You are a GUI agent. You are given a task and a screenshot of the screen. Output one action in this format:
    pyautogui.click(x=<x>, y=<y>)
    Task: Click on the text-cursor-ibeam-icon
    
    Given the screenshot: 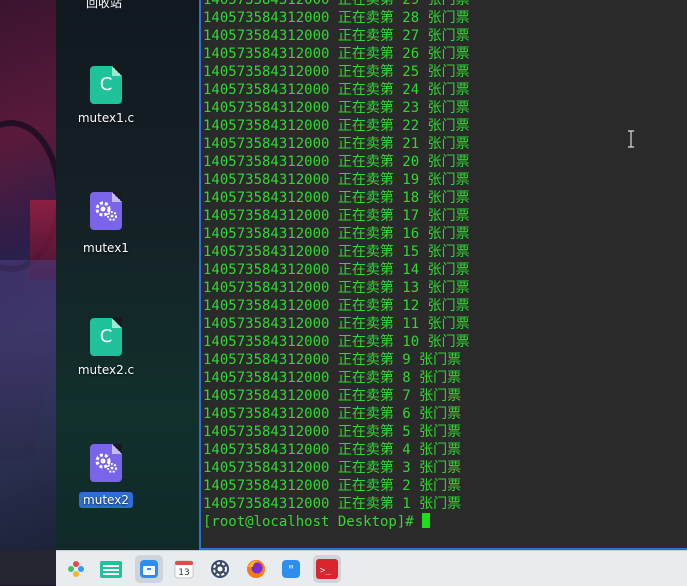 What is the action you would take?
    pyautogui.click(x=631, y=139)
    